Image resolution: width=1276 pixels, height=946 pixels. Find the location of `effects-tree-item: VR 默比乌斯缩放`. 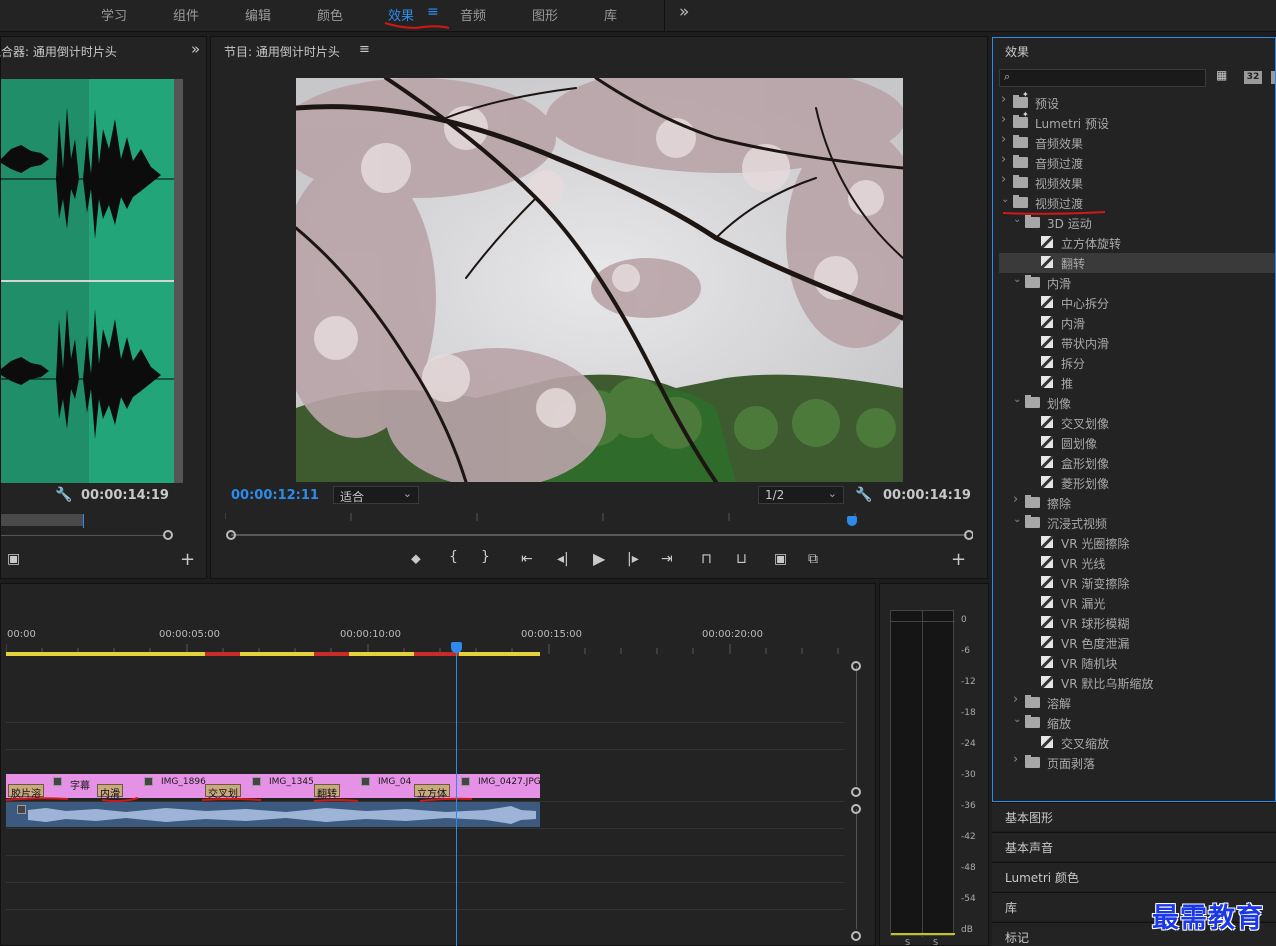

effects-tree-item: VR 默比乌斯缩放 is located at coordinates (1137, 683).